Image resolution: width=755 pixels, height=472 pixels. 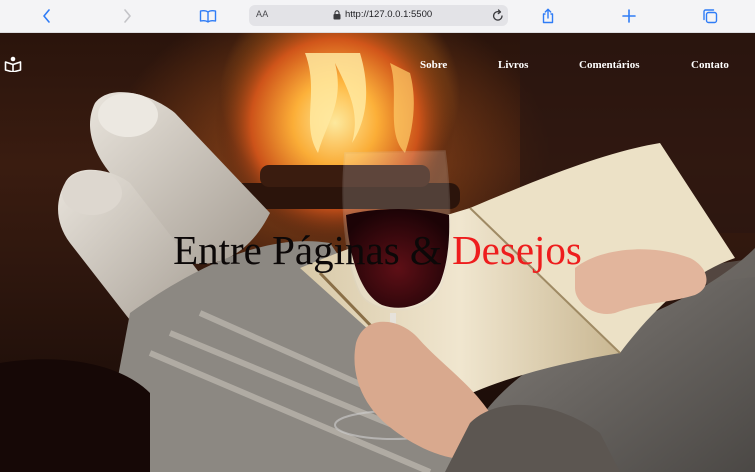 I want to click on share-icon, so click(x=548, y=16).